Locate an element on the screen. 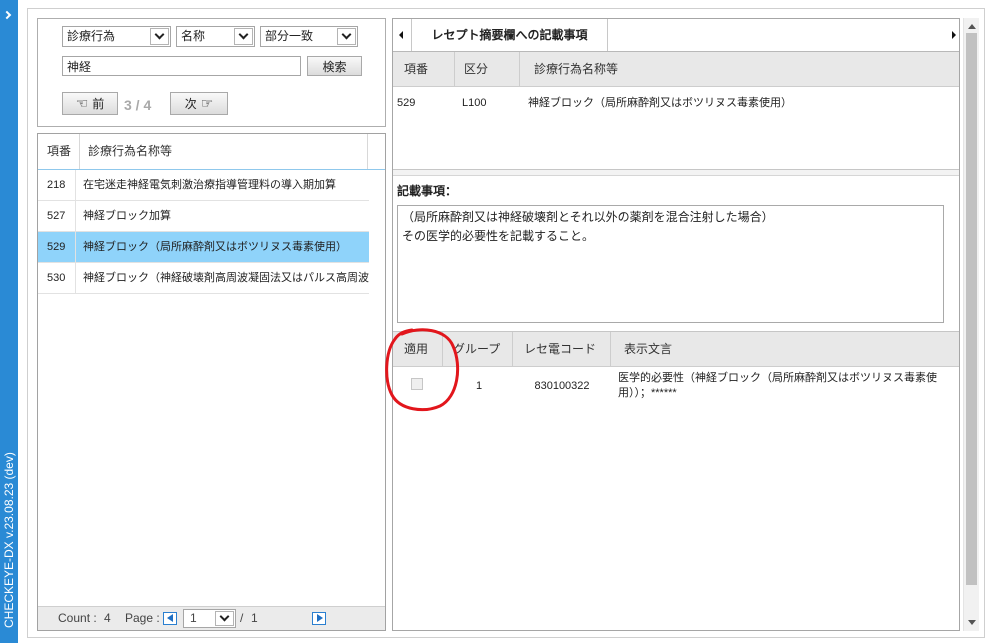 This screenshot has width=997, height=643. result-position: 3 / 4 is located at coordinates (138, 105).